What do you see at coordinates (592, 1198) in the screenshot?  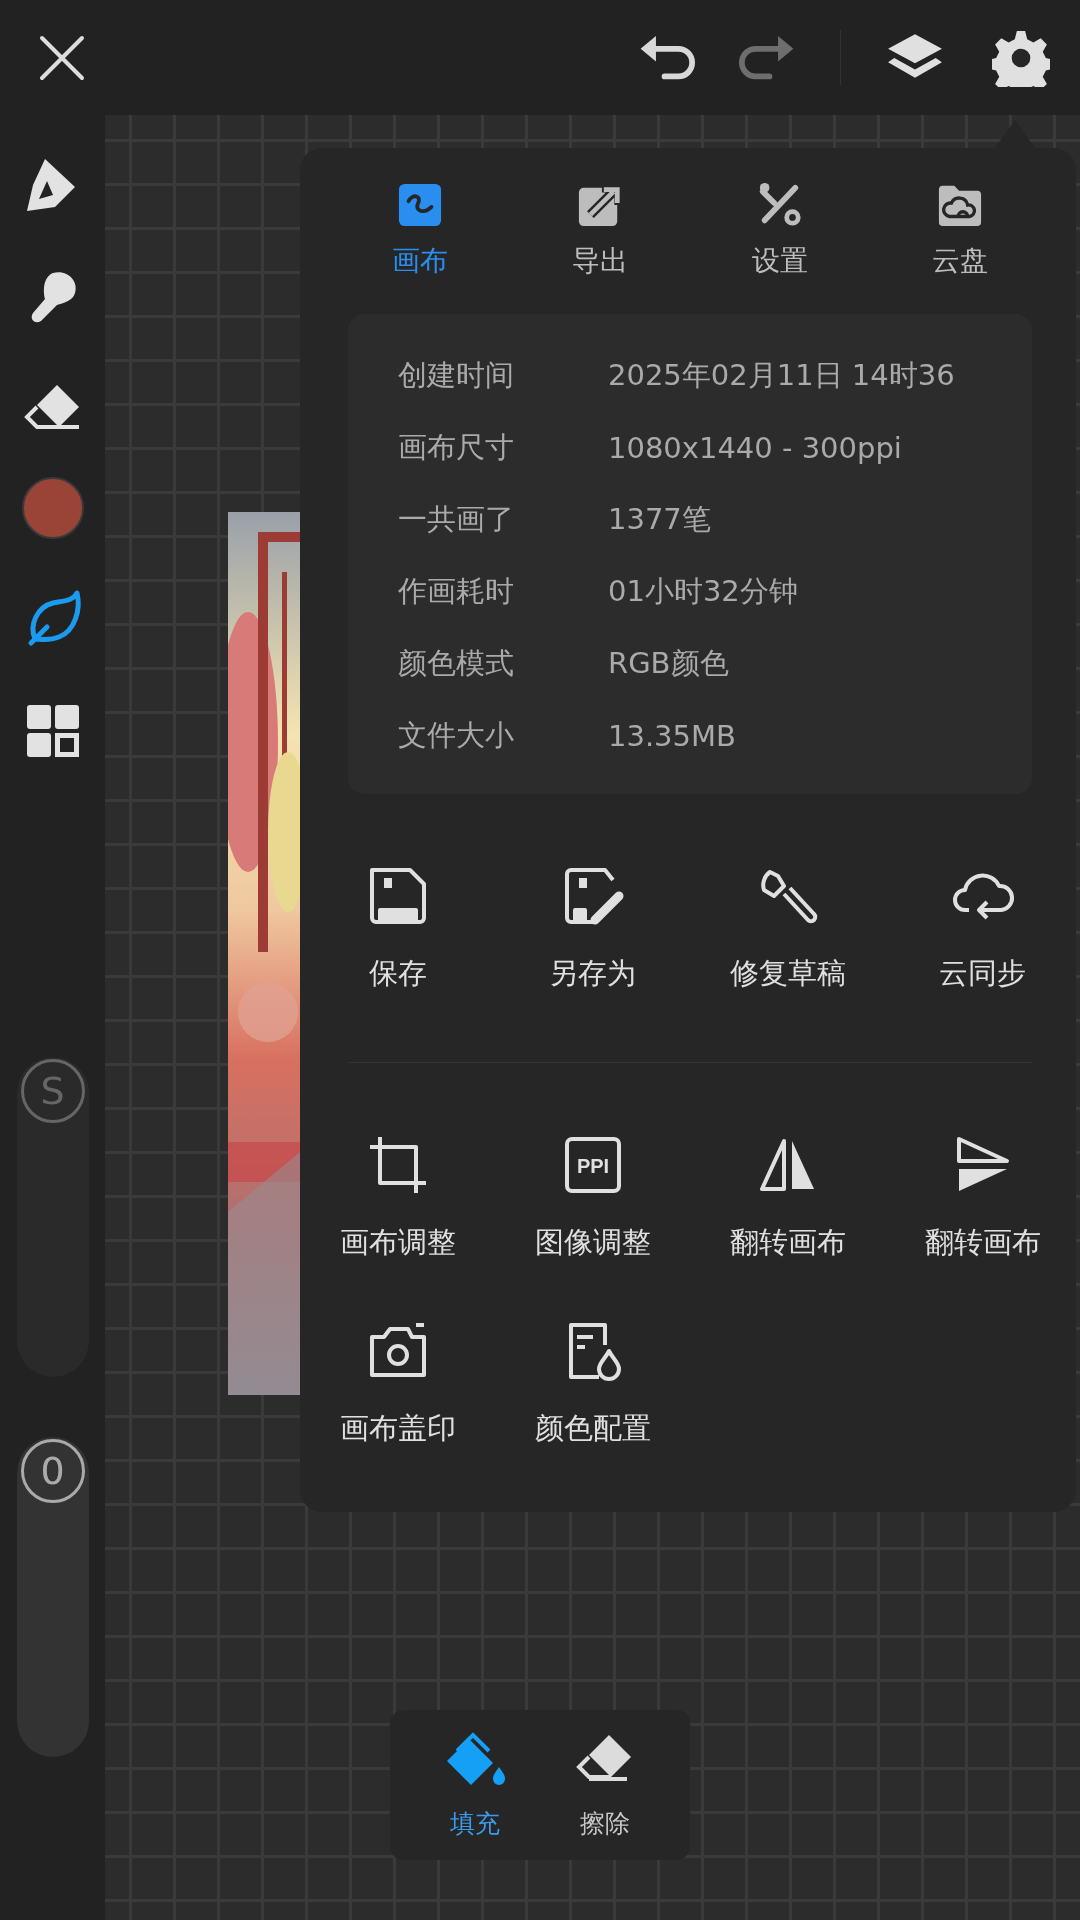 I see `menu-action: PPI 图像调整` at bounding box center [592, 1198].